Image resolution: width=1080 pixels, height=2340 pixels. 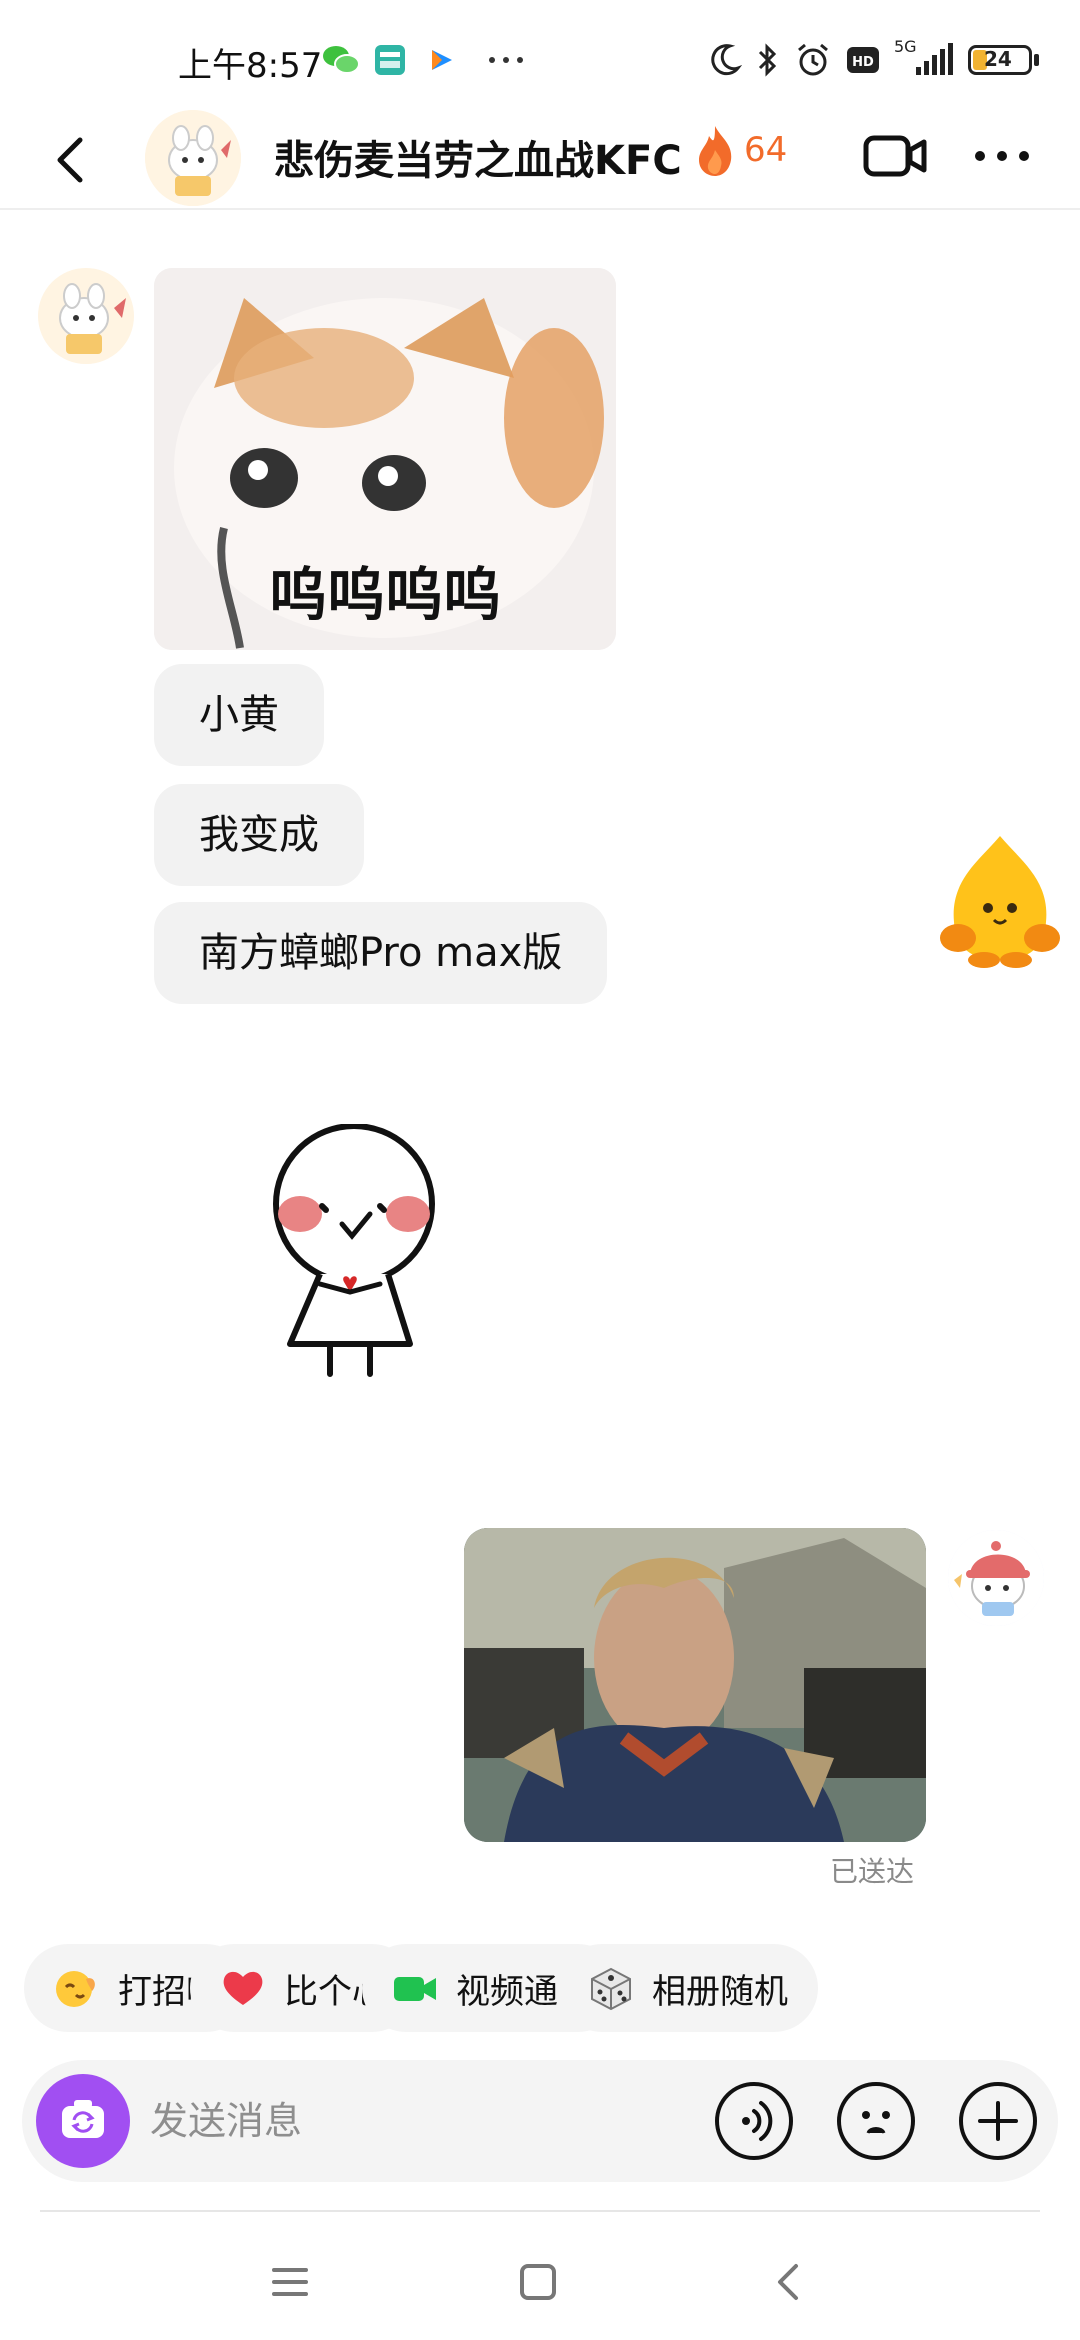 I want to click on status-bar: 上午8:57 HD 5G 24, so click(x=540, y=60).